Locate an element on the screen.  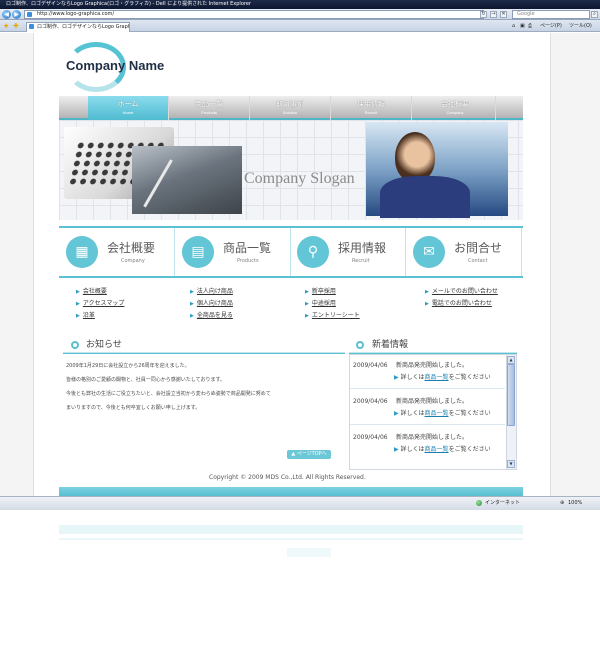
favorites-star-icon: ★ is located at coordinates (6, 26).